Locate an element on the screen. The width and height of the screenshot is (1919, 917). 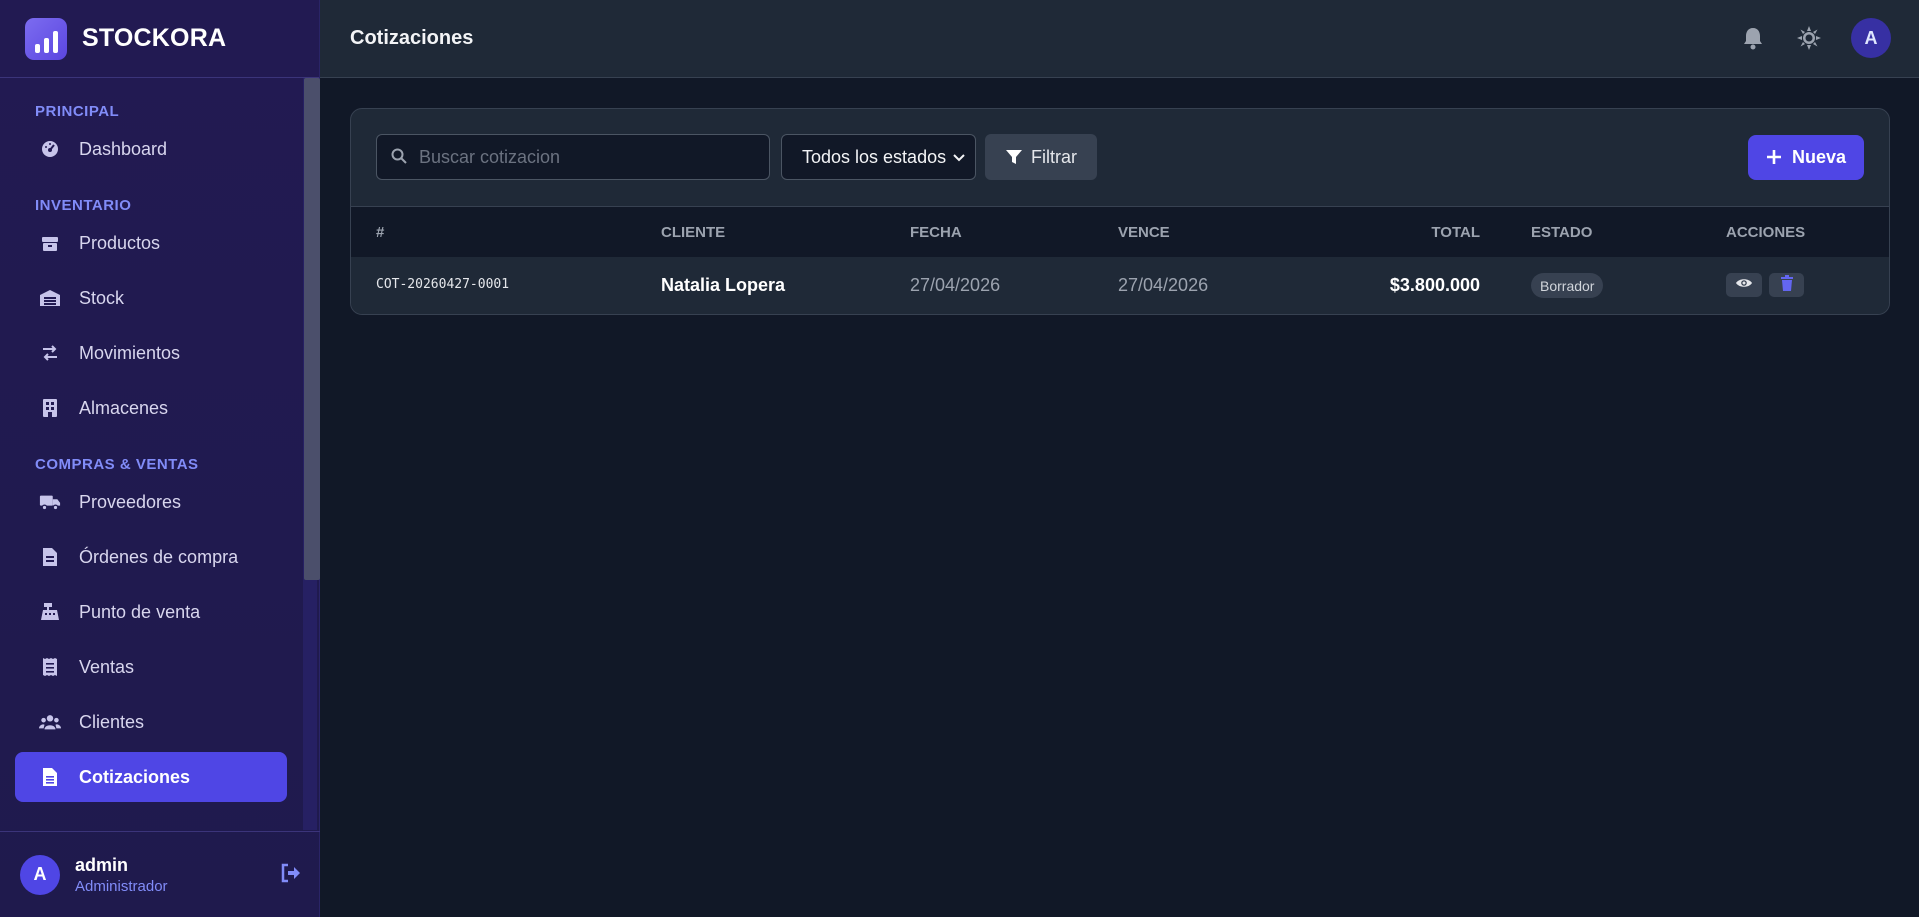
user-name: admin is located at coordinates (102, 864).